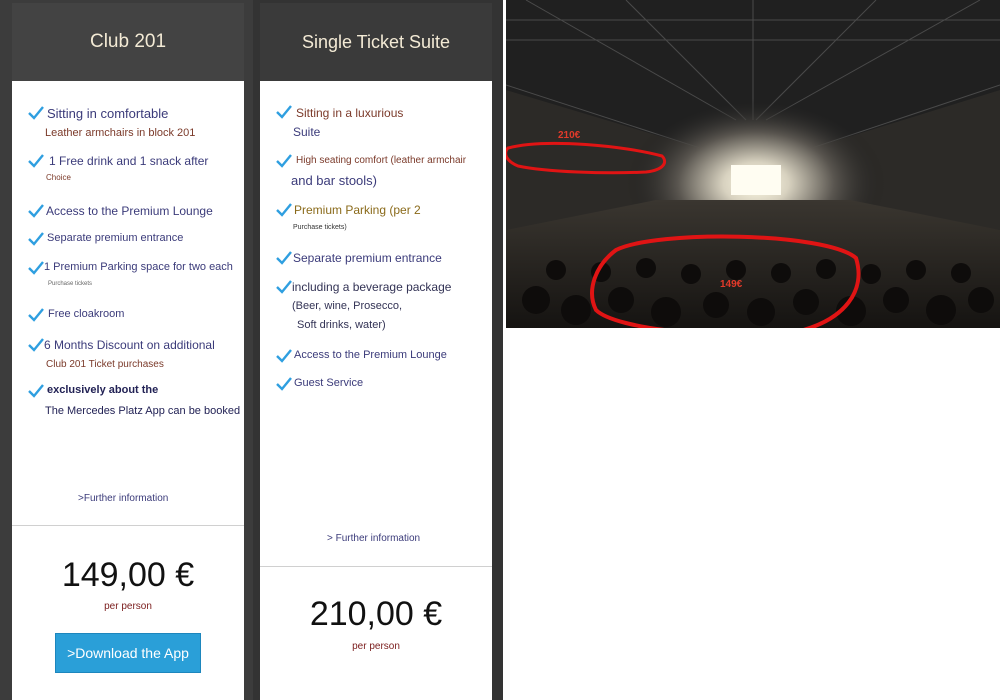 This screenshot has width=1000, height=700. I want to click on club201-header: Club 201, so click(128, 42).